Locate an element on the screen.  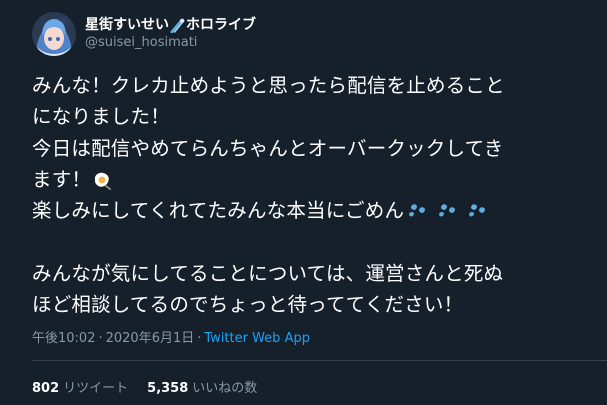
tweet-text-line-with-emoji: 楽しみにしてくれてたみんな本当にごめん is located at coordinates (316, 210).